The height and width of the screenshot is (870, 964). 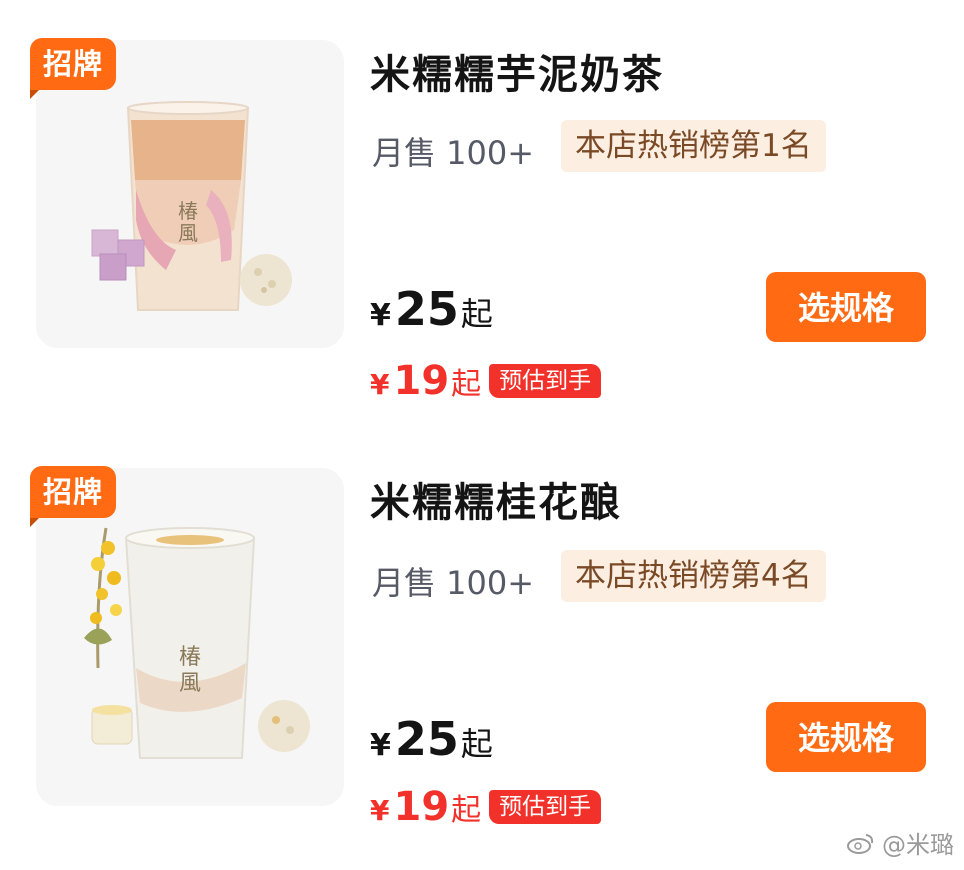 I want to click on rank-badge: 本店热销榜第1名, so click(x=693, y=146).